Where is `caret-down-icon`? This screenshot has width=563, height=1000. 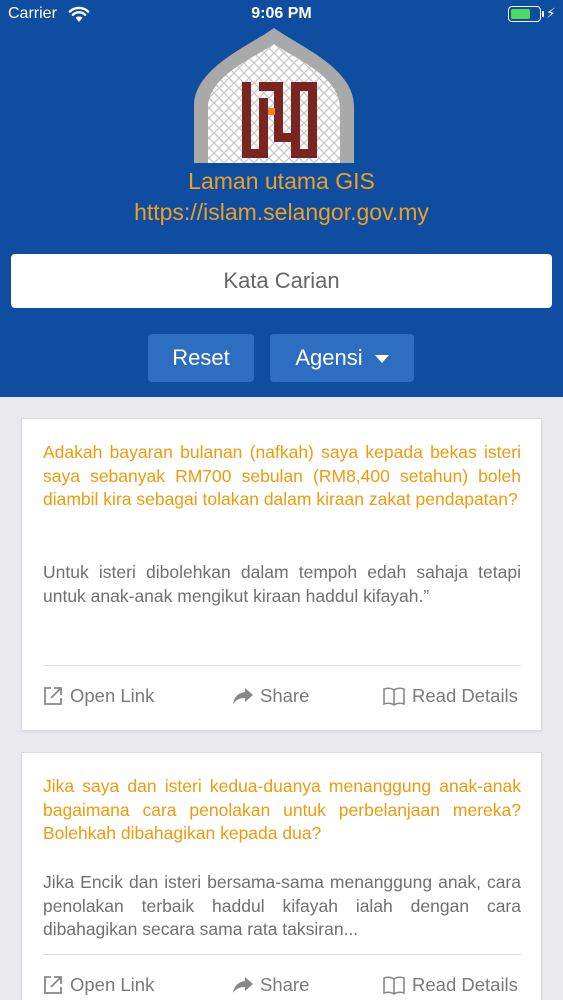
caret-down-icon is located at coordinates (381, 359).